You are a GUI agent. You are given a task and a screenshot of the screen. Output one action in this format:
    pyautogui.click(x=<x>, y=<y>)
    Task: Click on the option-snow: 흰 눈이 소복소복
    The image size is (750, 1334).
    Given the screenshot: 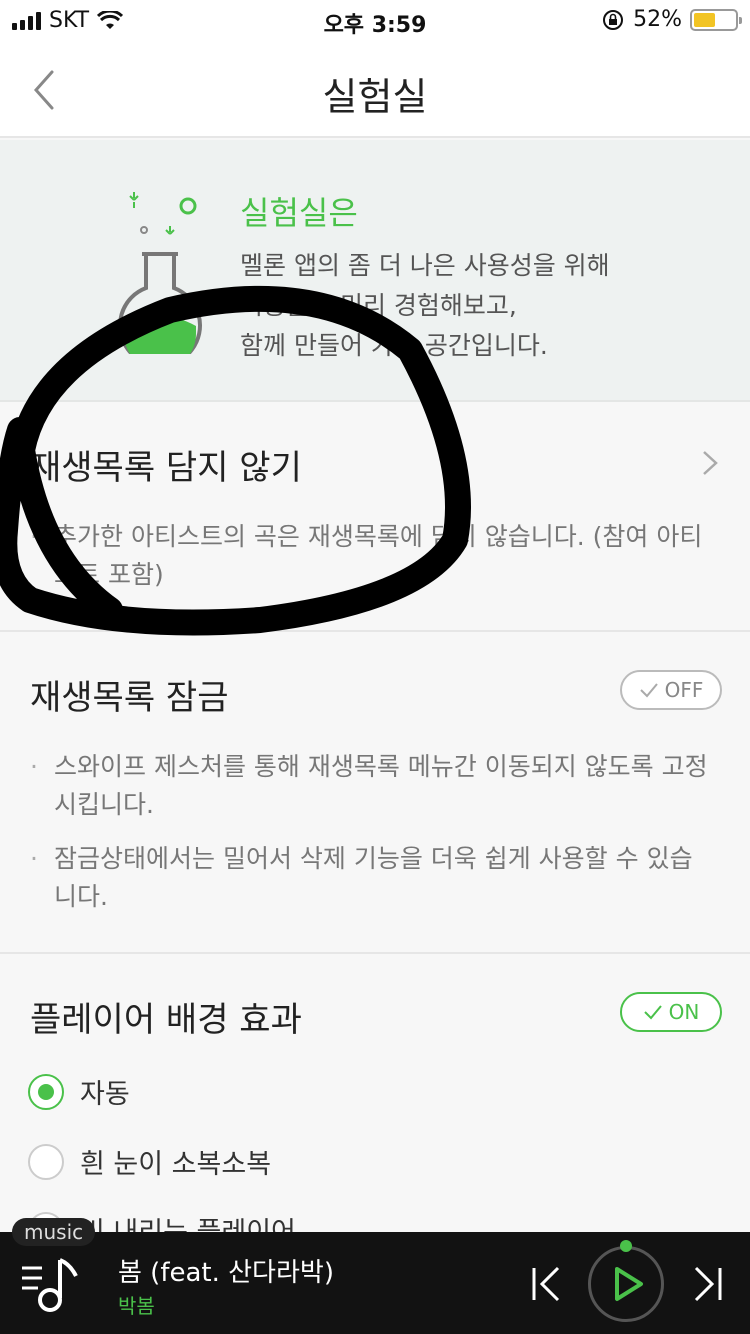 What is the action you would take?
    pyautogui.click(x=149, y=1161)
    